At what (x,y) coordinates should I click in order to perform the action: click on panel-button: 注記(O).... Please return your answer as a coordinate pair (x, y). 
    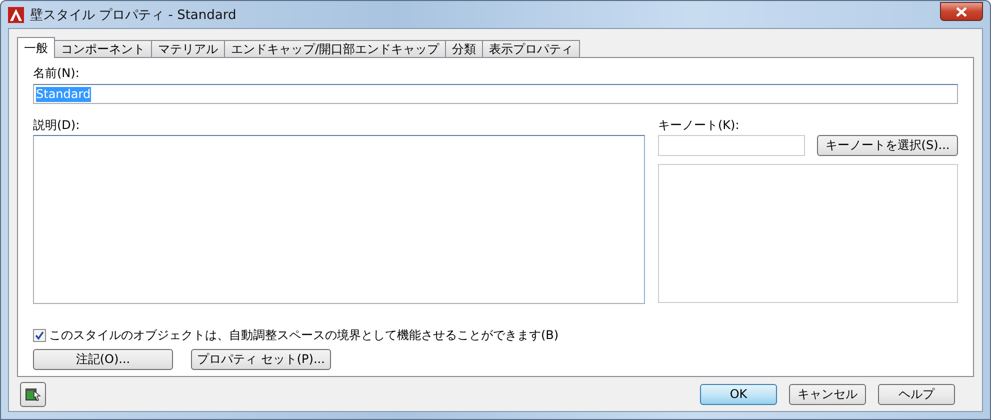
    Looking at the image, I should click on (103, 359).